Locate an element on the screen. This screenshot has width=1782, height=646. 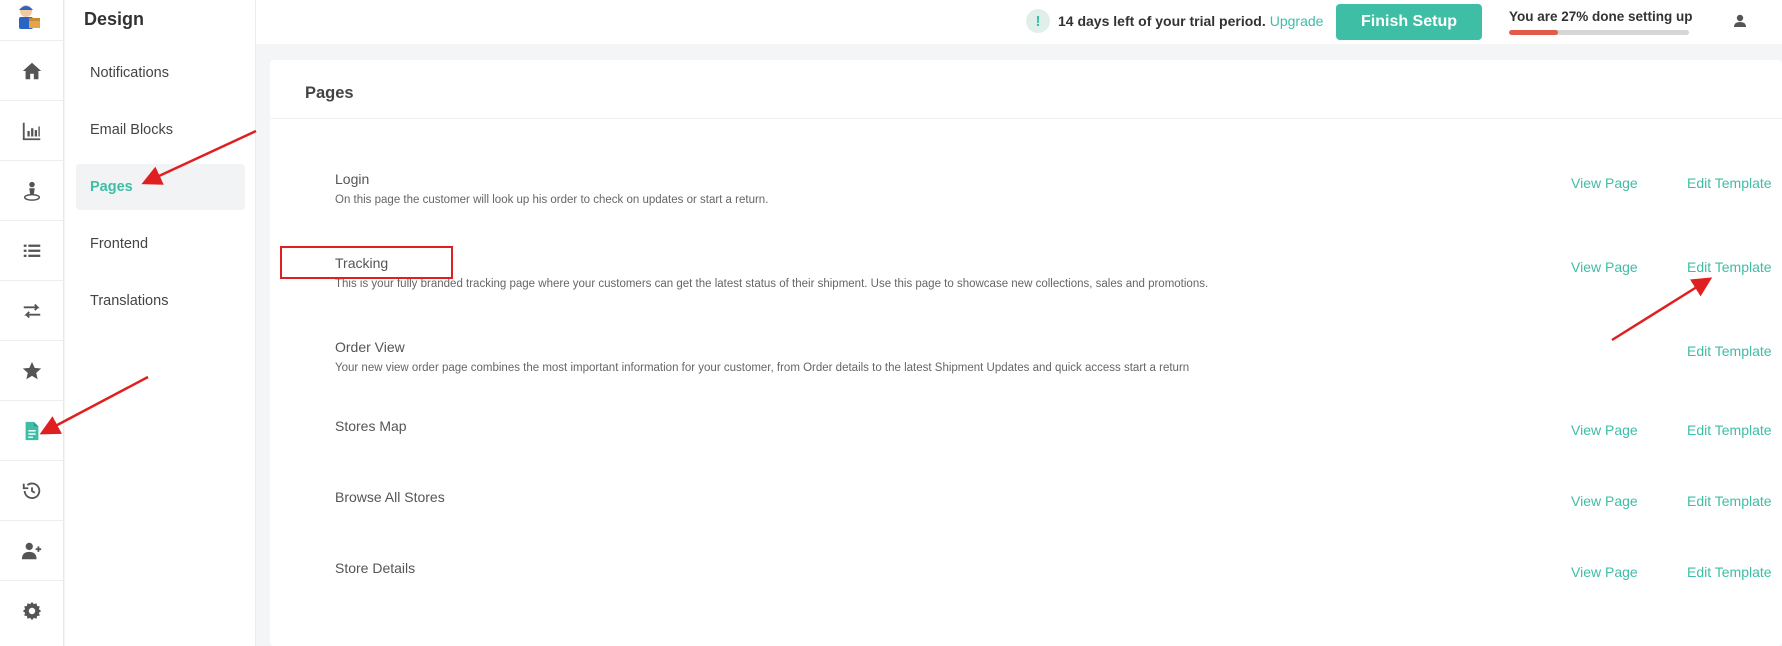
finish-setup-button: Finish Setup is located at coordinates (1409, 22).